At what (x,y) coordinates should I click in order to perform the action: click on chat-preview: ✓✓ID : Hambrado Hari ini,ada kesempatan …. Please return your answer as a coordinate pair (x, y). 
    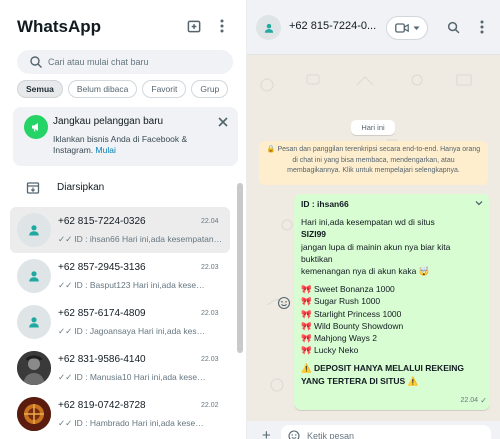
    Looking at the image, I should click on (133, 423).